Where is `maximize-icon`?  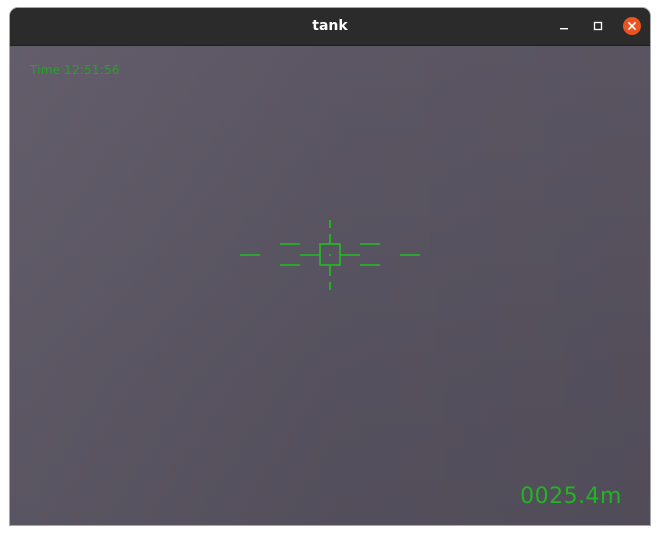
maximize-icon is located at coordinates (598, 26).